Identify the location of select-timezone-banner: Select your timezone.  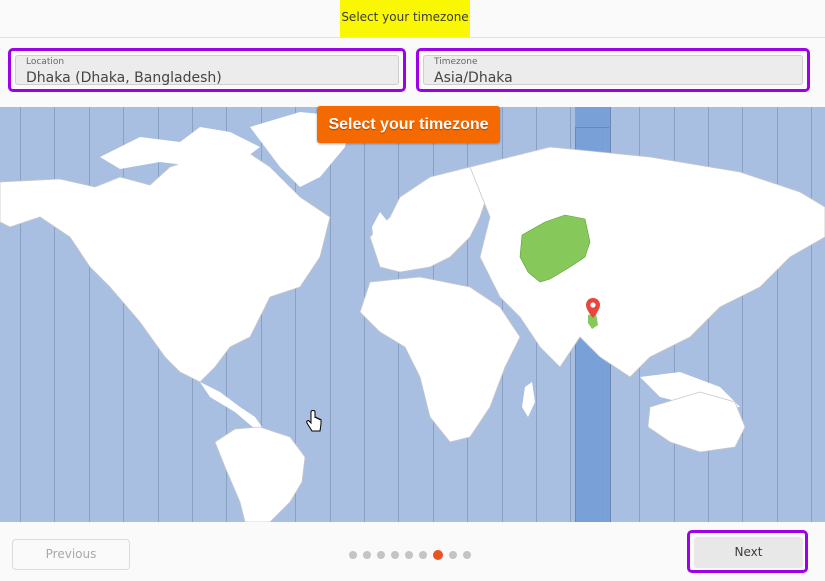
(408, 124).